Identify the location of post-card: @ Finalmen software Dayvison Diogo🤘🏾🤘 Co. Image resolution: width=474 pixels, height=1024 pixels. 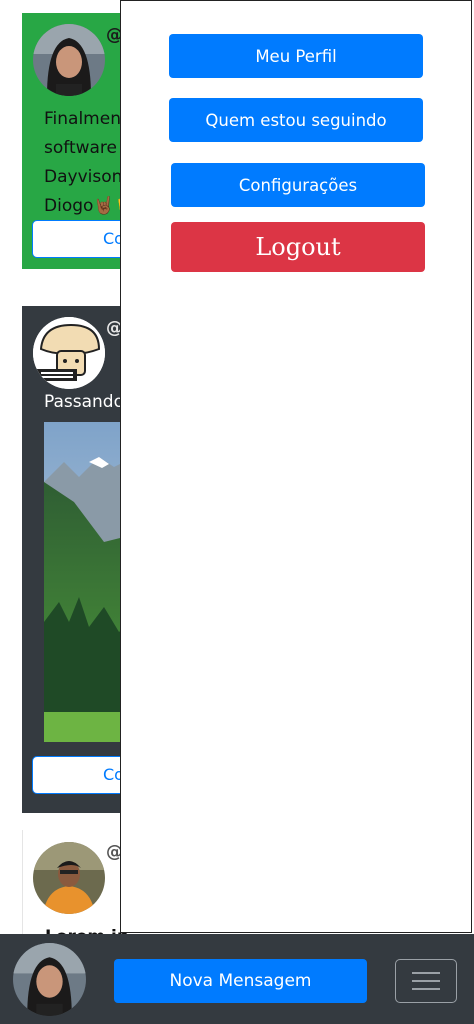
(77, 141).